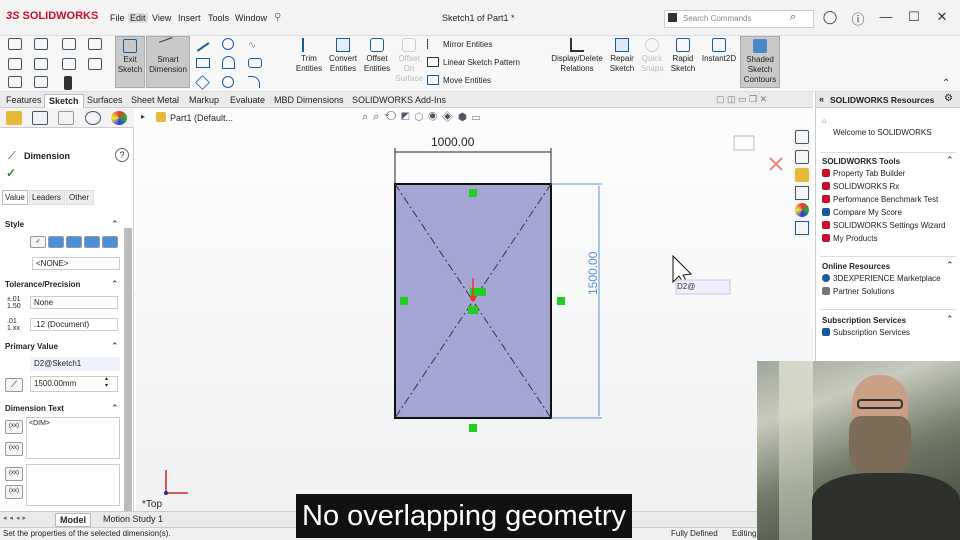 The height and width of the screenshot is (540, 960). Describe the element at coordinates (914, 18) in the screenshot. I see `maximize-button: ☐` at that location.